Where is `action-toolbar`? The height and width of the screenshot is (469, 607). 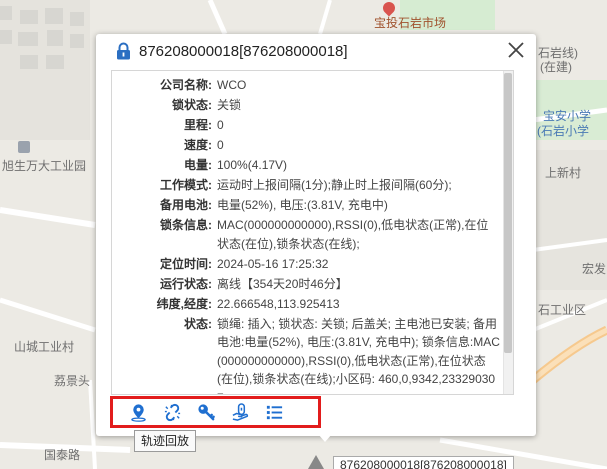 action-toolbar is located at coordinates (215, 412).